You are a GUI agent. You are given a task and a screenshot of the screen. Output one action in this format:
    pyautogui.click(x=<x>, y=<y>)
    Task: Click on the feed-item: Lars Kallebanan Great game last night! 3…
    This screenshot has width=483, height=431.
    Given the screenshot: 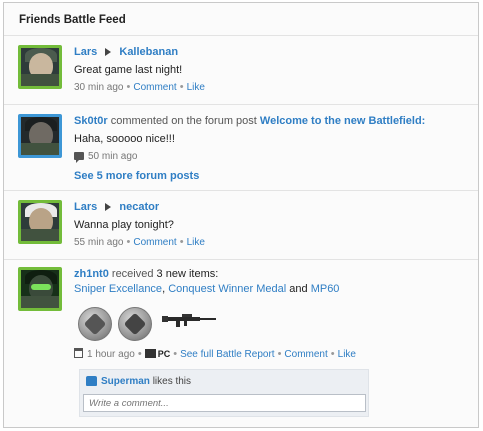 What is the action you would take?
    pyautogui.click(x=244, y=71)
    